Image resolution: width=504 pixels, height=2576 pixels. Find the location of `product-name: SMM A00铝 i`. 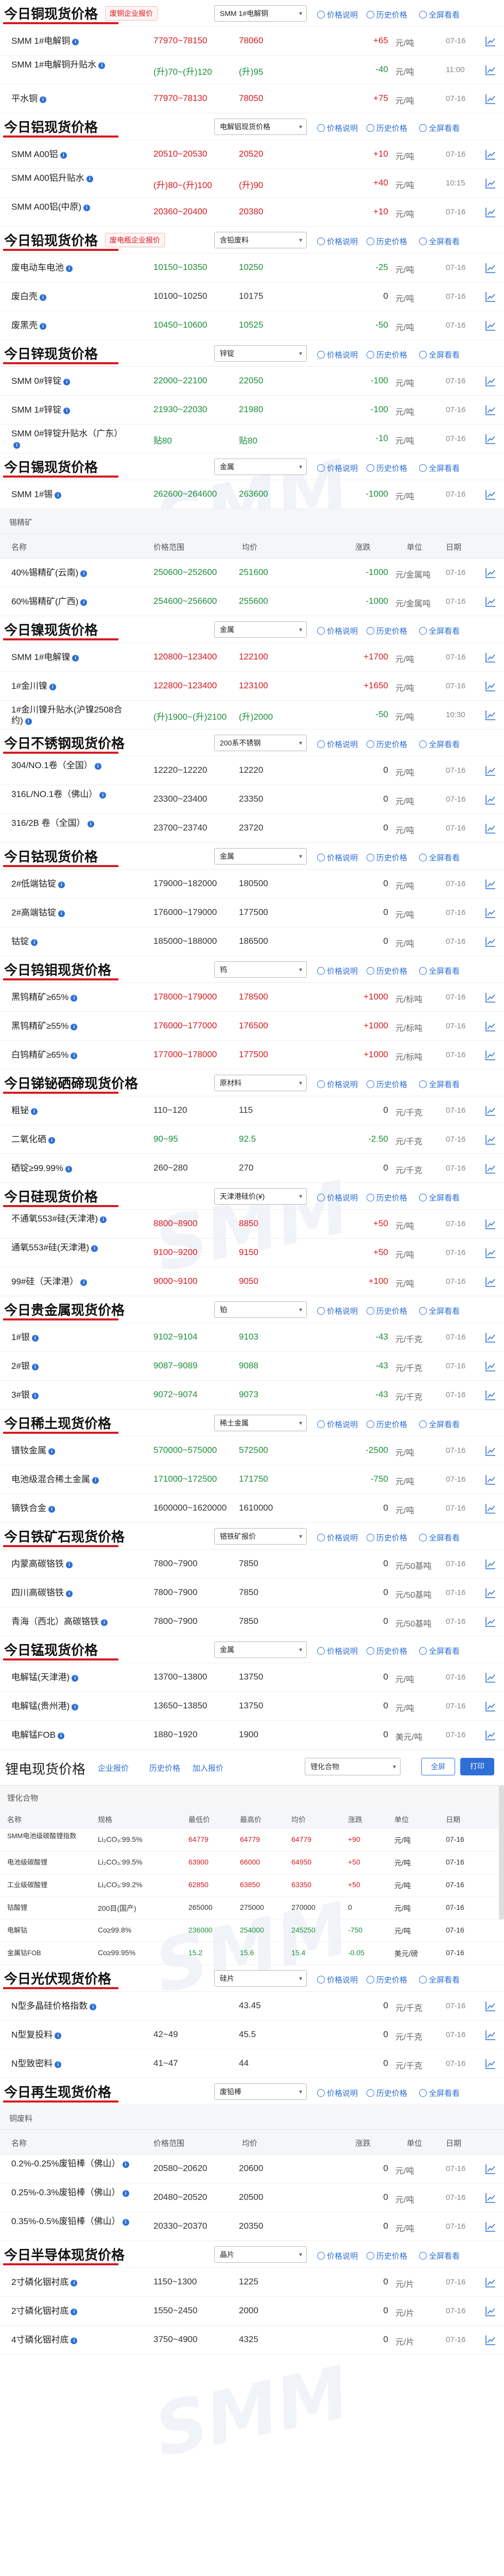

product-name: SMM A00铝 i is located at coordinates (70, 154).